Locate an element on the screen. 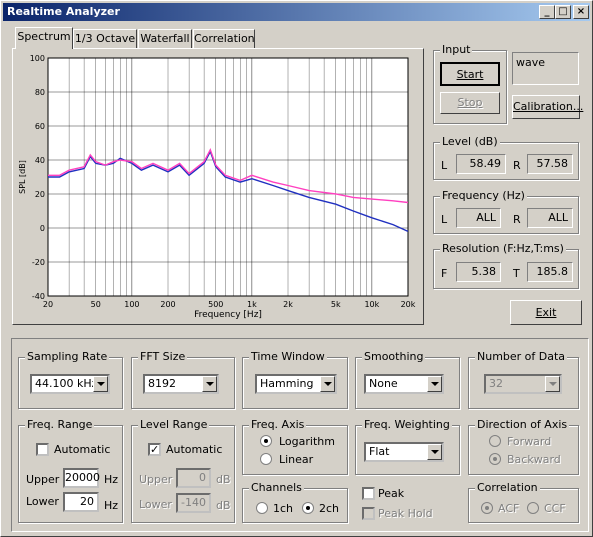 This screenshot has width=593, height=537. y-tick-label: -20 is located at coordinates (38, 262).